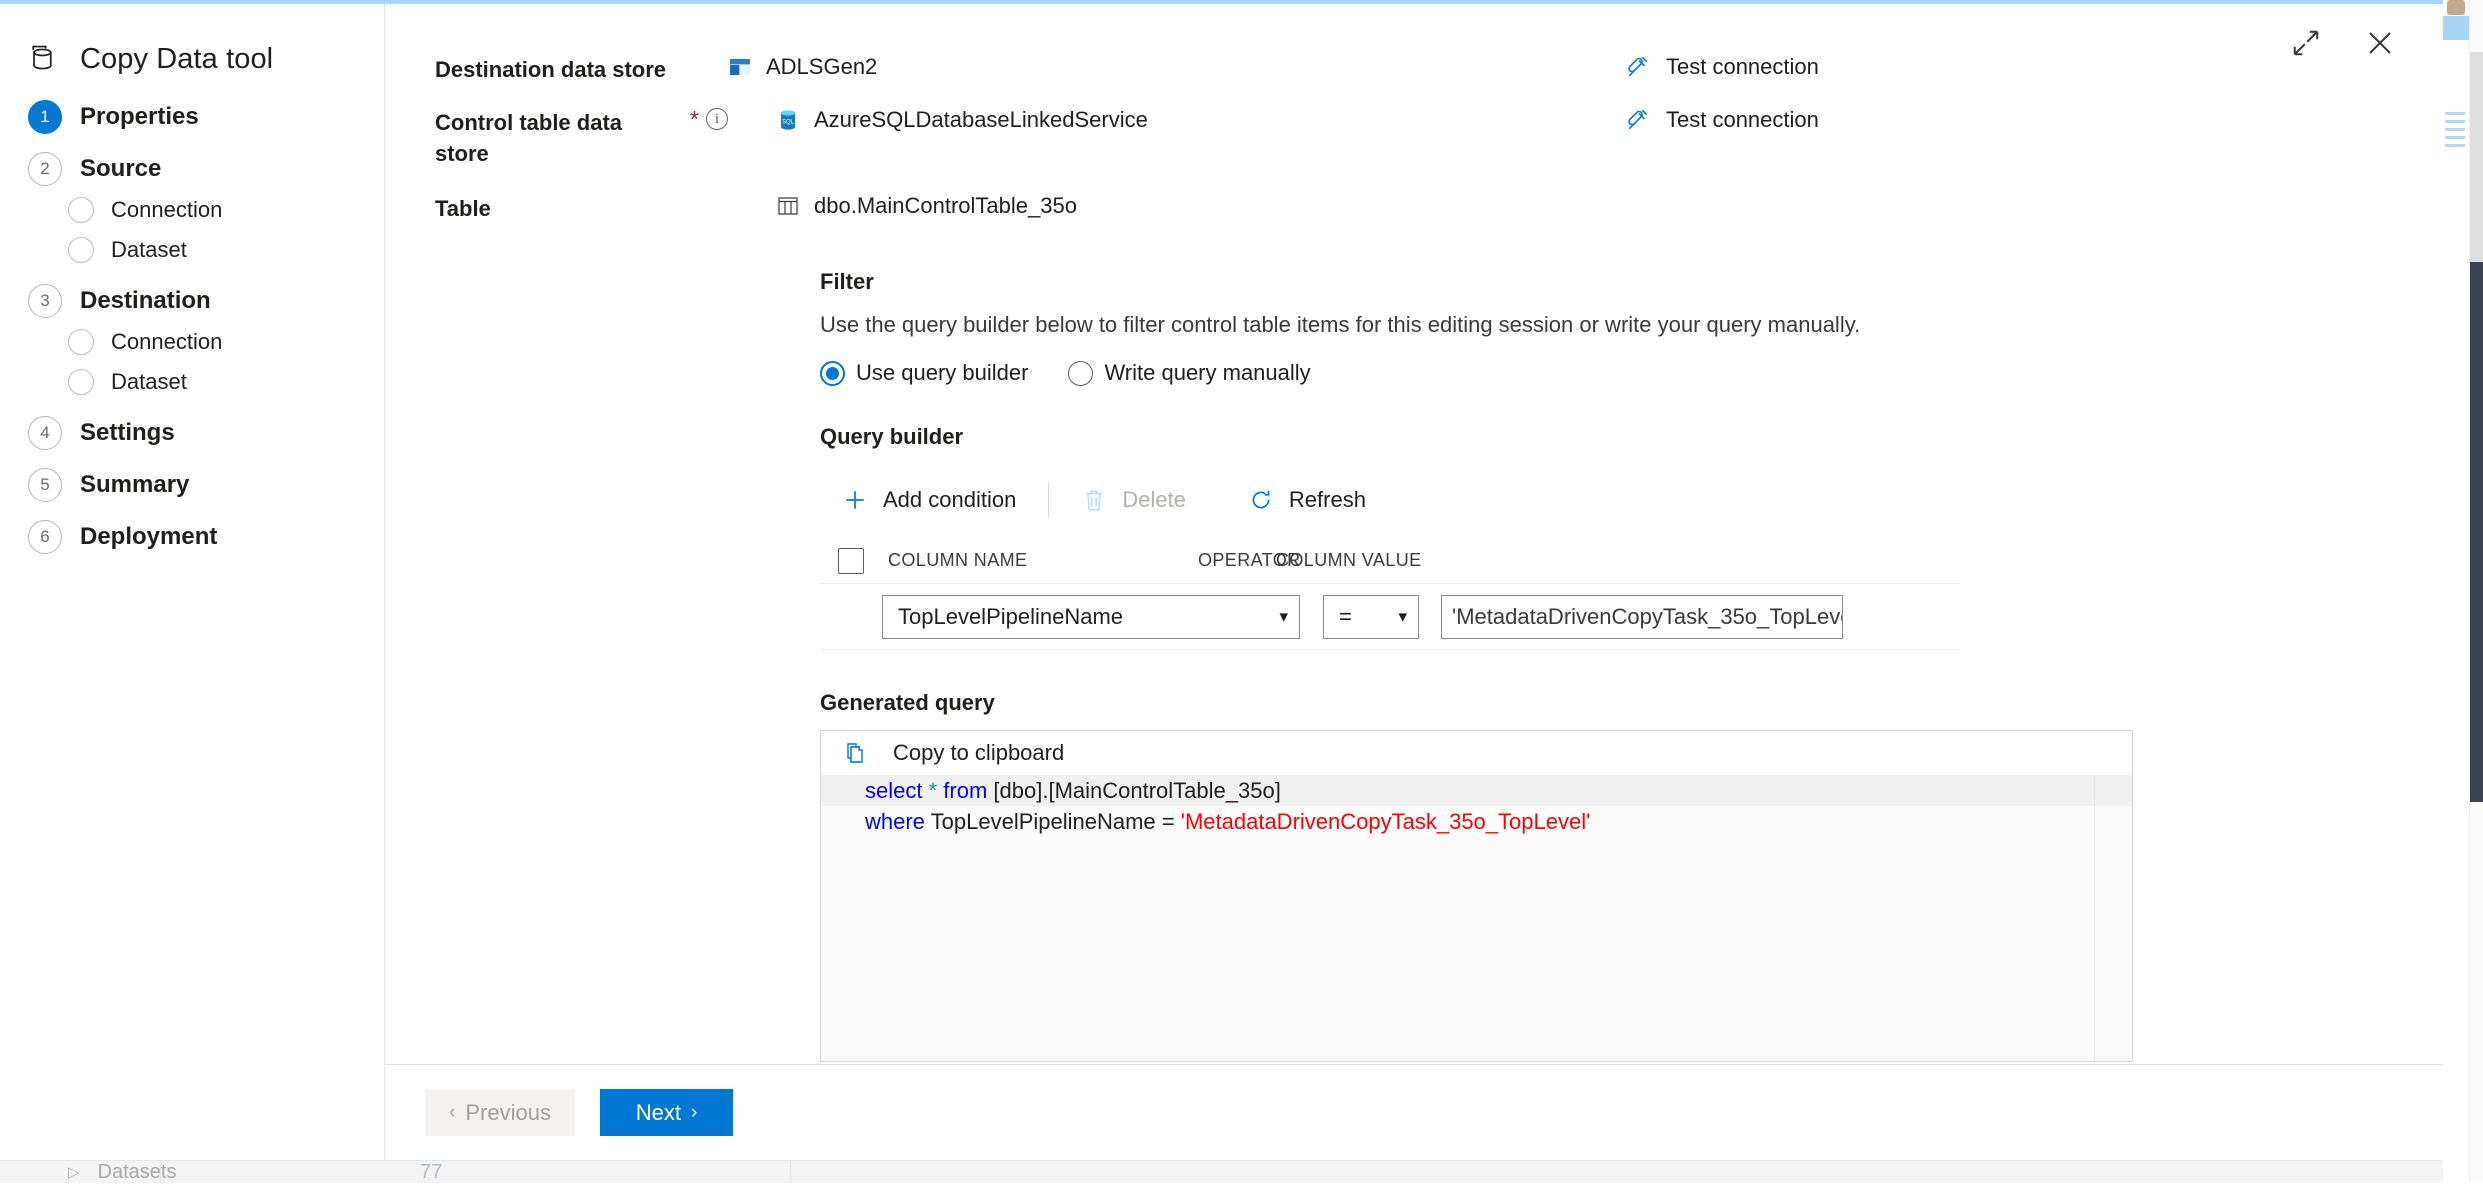 The image size is (2483, 1184). Describe the element at coordinates (855, 753) in the screenshot. I see `copy-icon` at that location.